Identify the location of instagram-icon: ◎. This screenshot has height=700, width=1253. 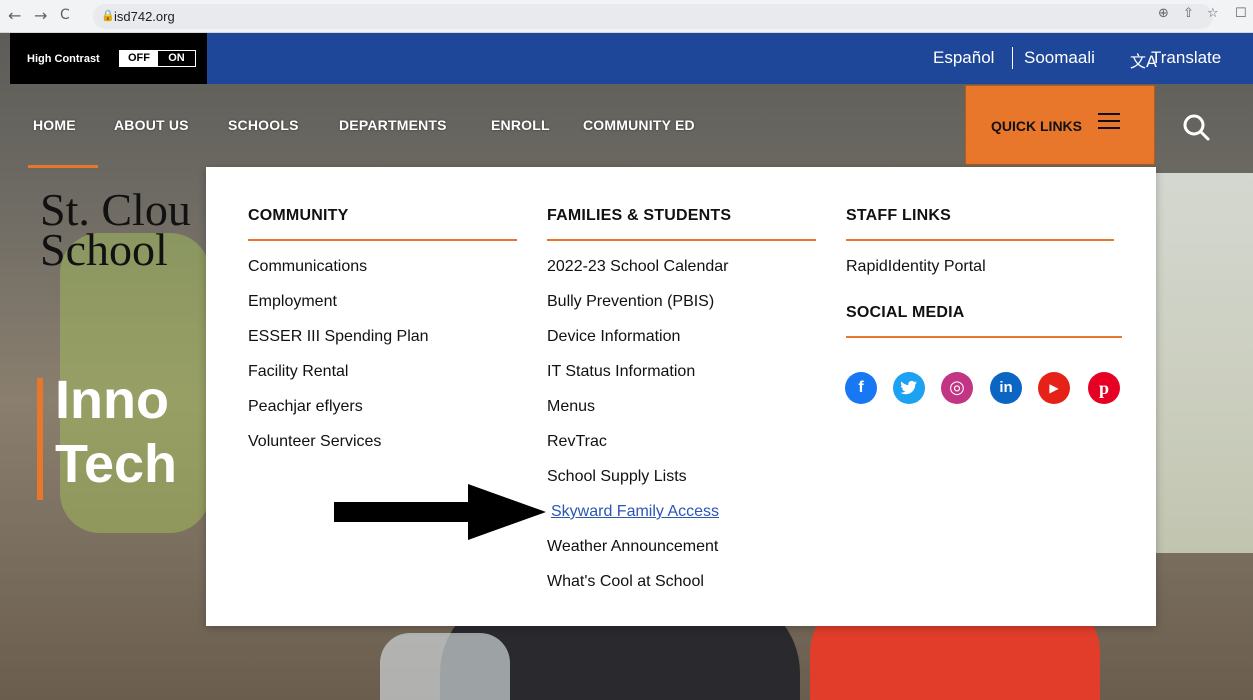
(957, 388).